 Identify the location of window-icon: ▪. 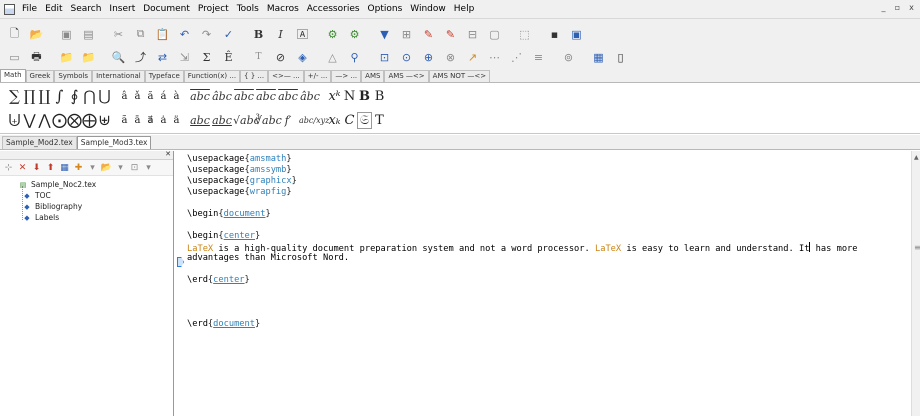
(554, 34).